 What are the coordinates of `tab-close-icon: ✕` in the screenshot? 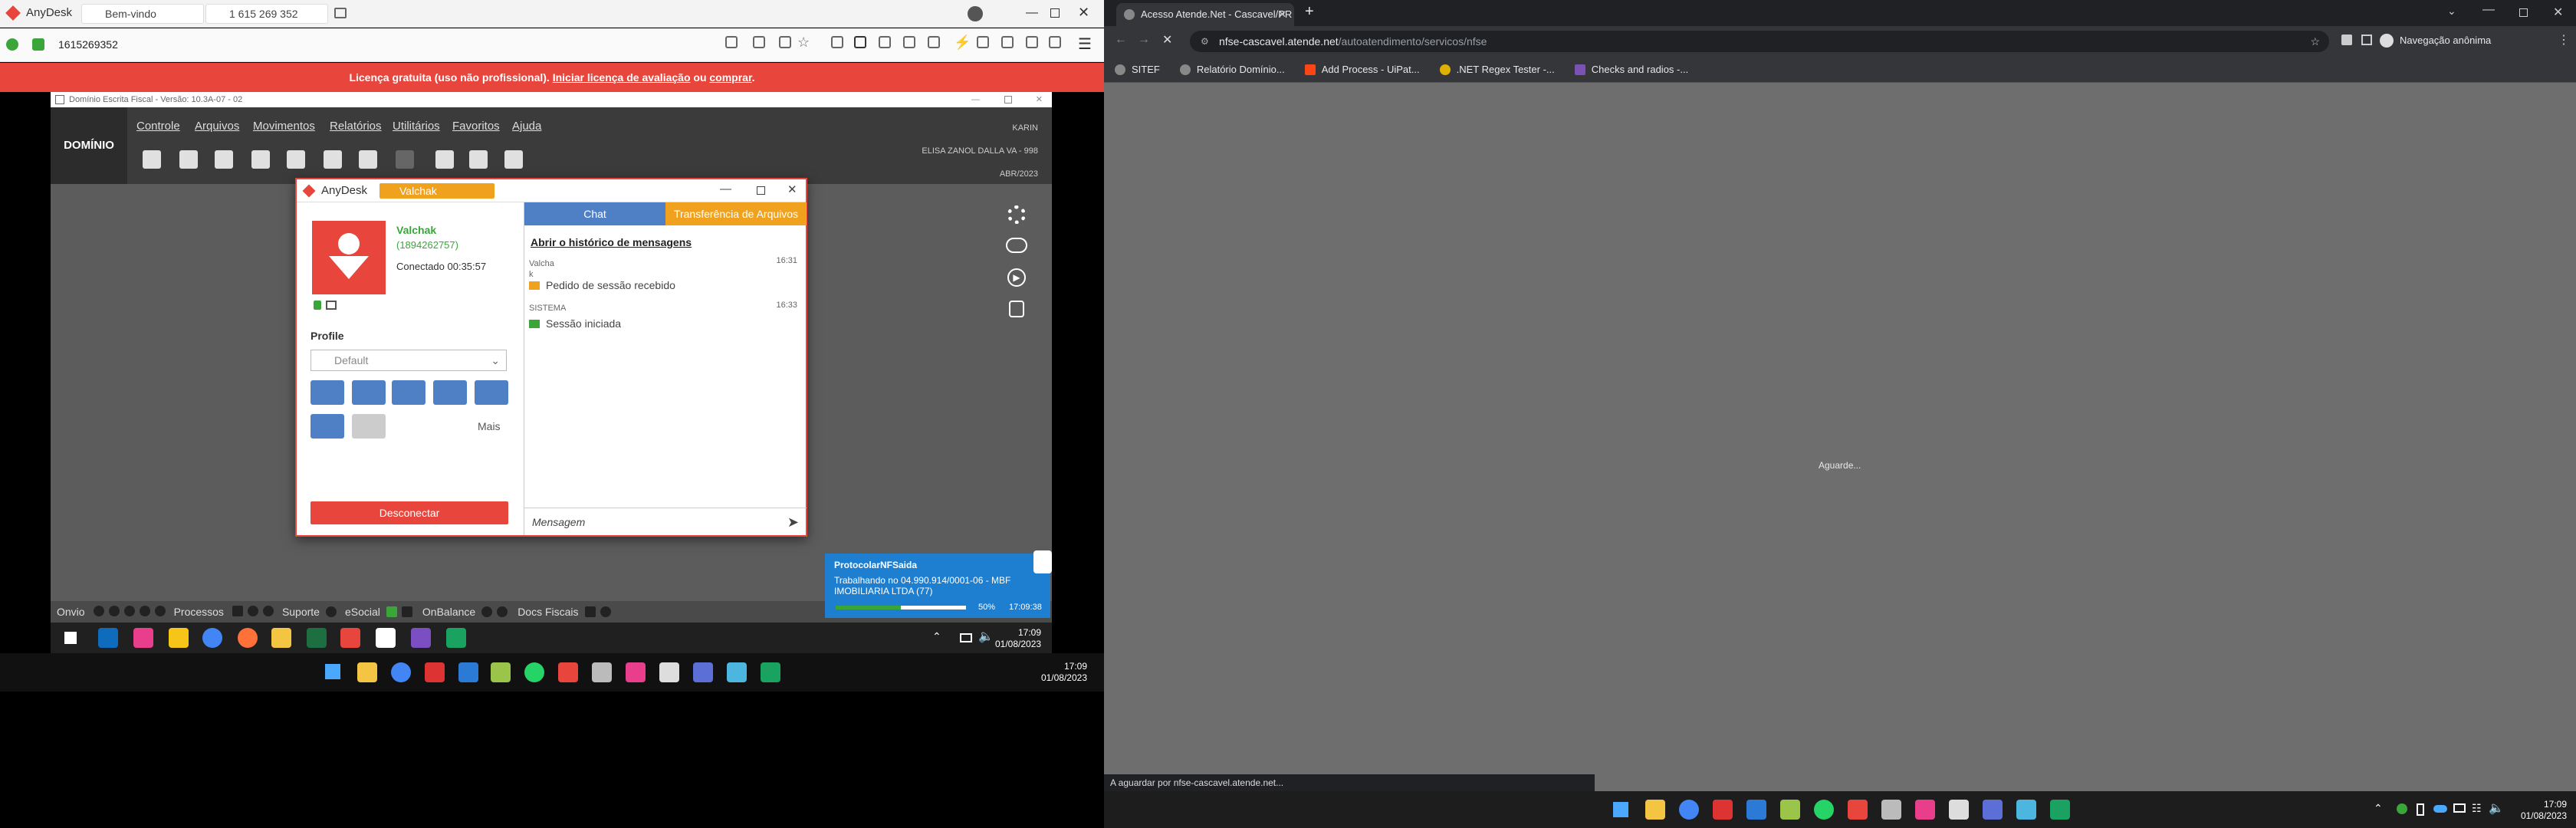 It's located at (1282, 15).